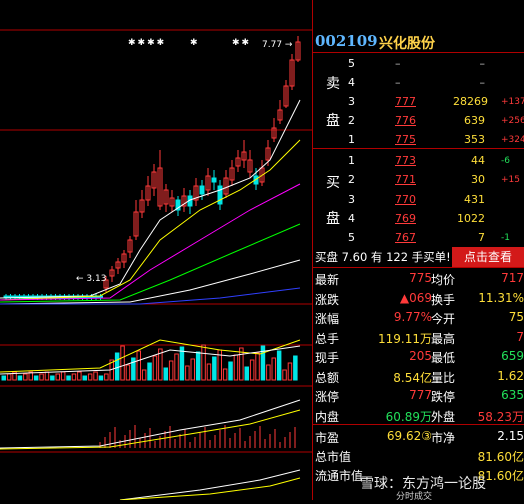 This screenshot has width=524, height=504. I want to click on view-details-button: 点击查看, so click(488, 257).